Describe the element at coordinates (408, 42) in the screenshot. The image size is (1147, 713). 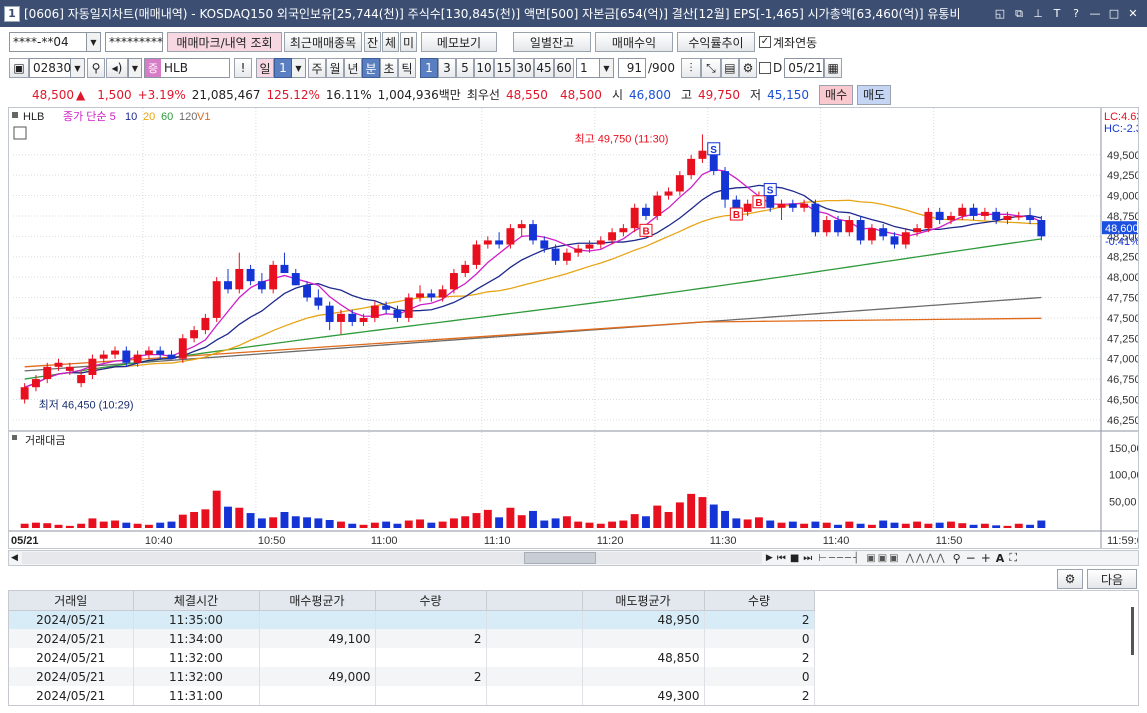
I see `unexecuted-button: 미` at that location.